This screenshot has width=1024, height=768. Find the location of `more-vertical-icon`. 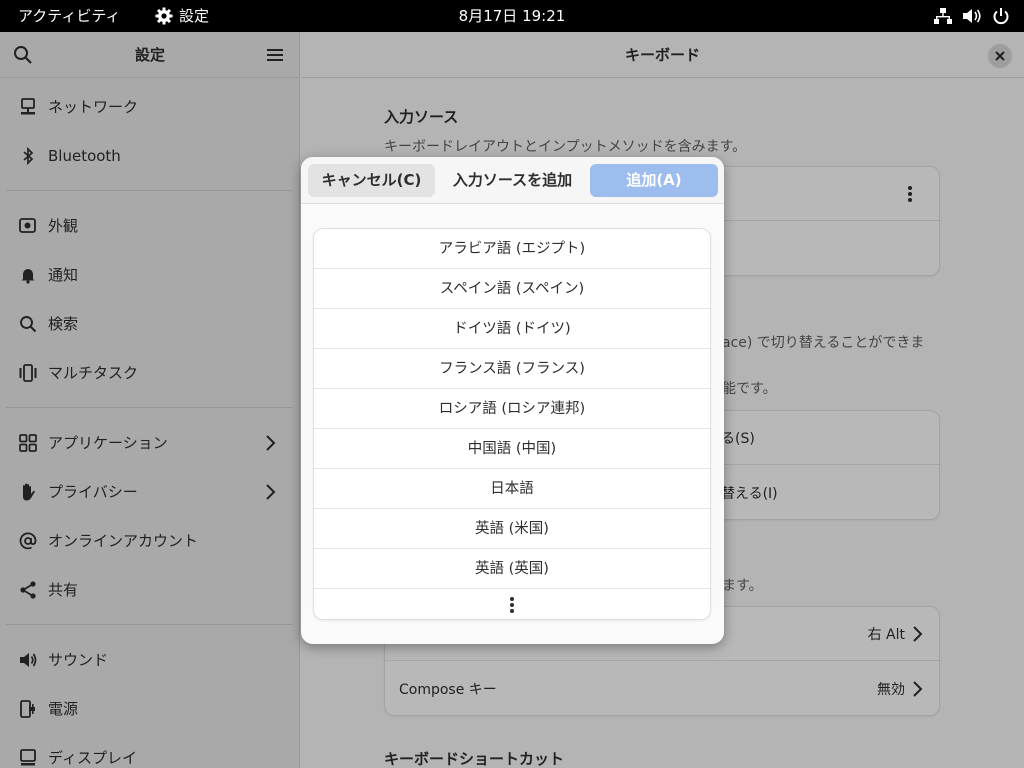

more-vertical-icon is located at coordinates (512, 605).